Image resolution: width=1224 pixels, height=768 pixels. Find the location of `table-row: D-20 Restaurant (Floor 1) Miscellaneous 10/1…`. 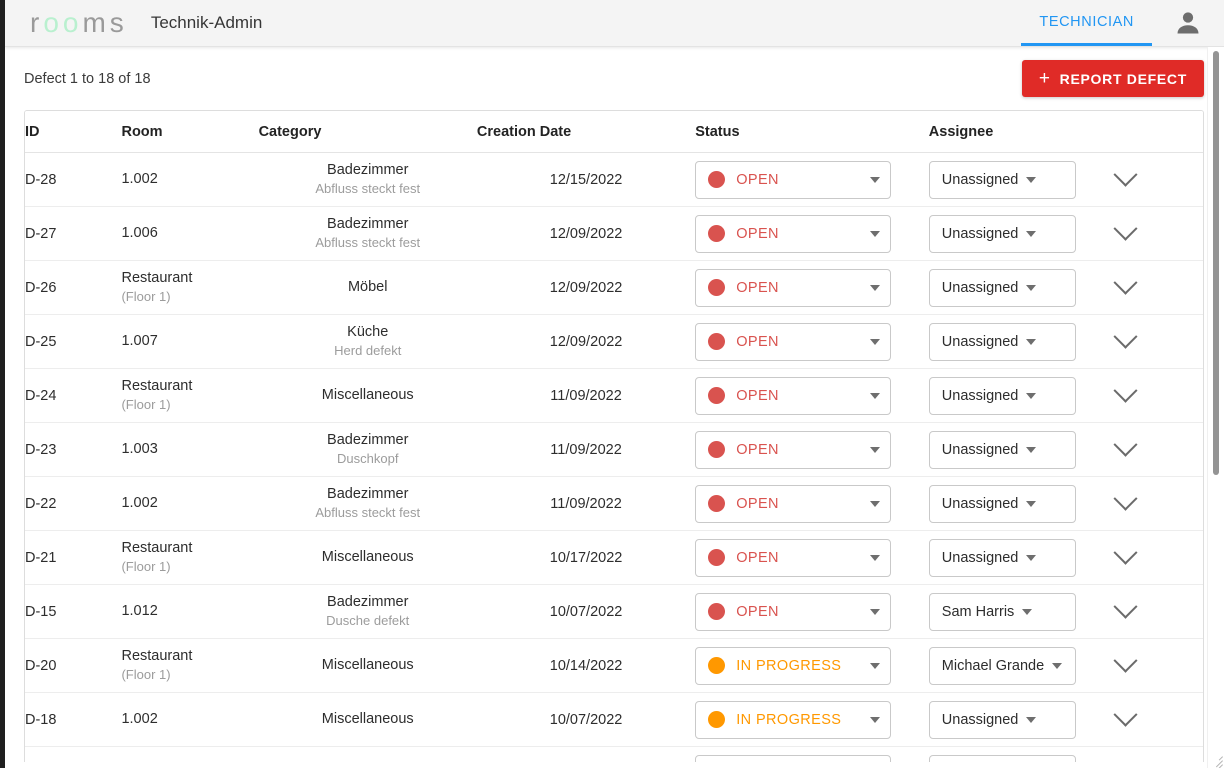

table-row: D-20 Restaurant (Floor 1) Miscellaneous 10/1… is located at coordinates (614, 665).